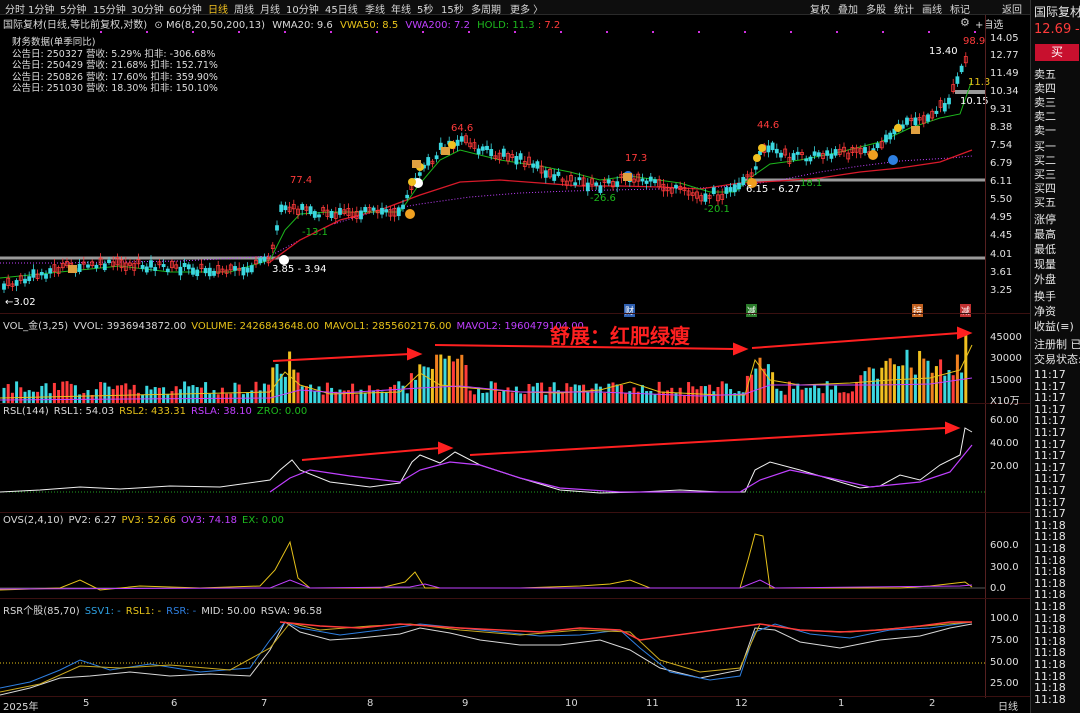 The height and width of the screenshot is (713, 1080). I want to click on period-tab-60min: 60分钟, so click(185, 8).